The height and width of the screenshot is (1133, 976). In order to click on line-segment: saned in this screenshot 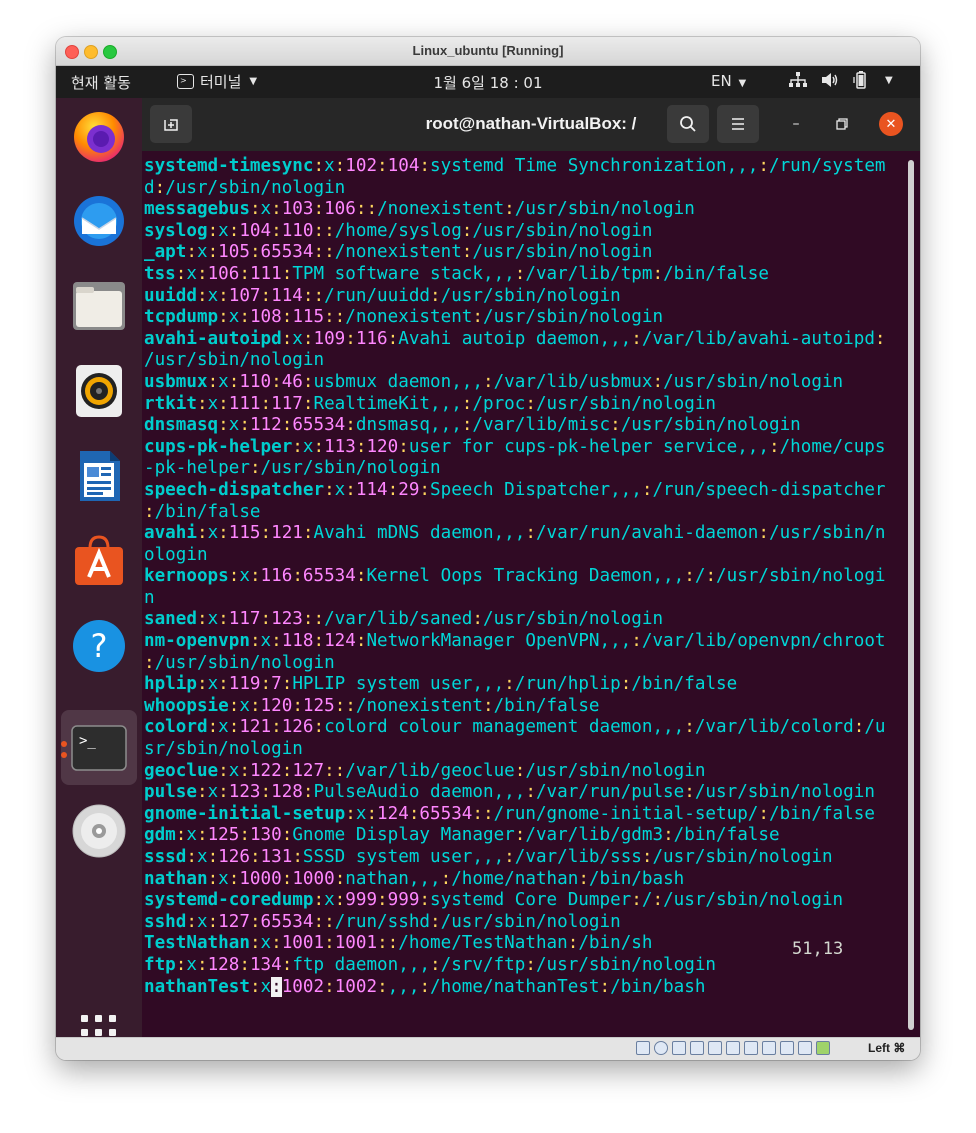, I will do `click(170, 619)`.